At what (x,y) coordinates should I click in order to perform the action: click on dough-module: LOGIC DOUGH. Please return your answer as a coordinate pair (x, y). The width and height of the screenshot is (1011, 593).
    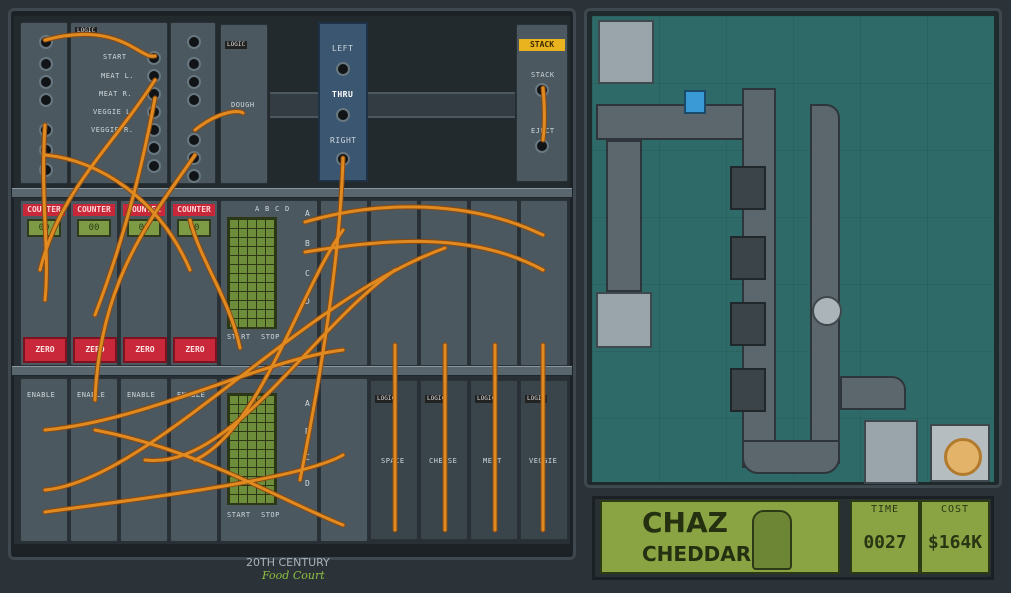
    Looking at the image, I should click on (244, 104).